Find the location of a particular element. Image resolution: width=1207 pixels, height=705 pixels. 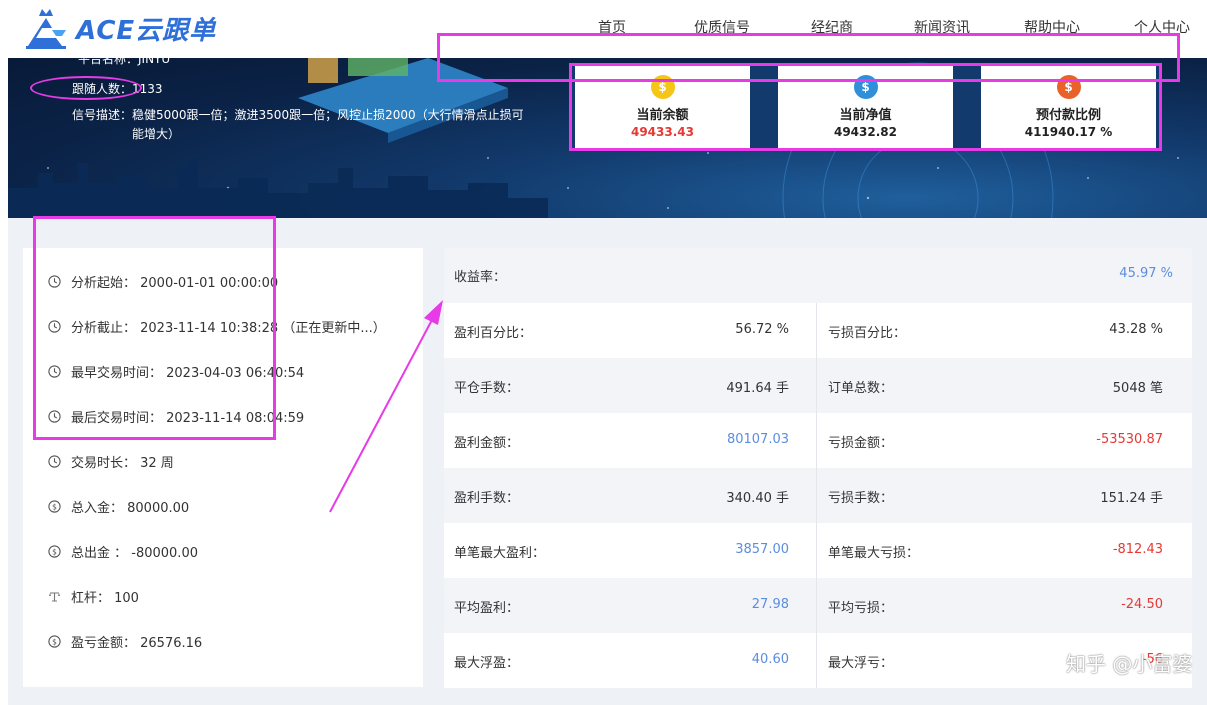

metric-label: 亏损金额： is located at coordinates (861, 443).